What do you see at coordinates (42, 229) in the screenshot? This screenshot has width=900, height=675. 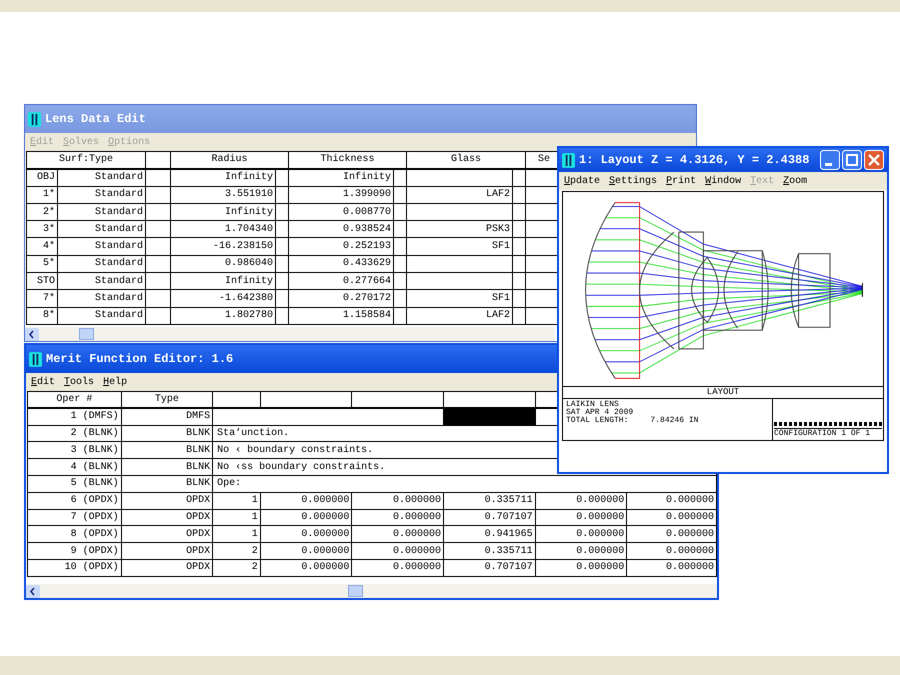 I see `table-cell: 3*` at bounding box center [42, 229].